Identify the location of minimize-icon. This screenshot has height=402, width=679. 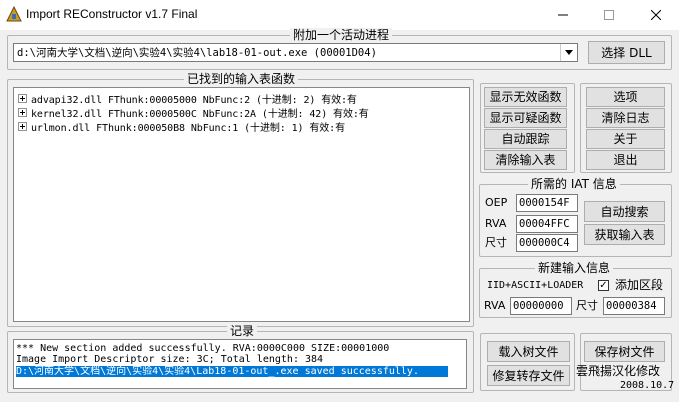
(563, 14).